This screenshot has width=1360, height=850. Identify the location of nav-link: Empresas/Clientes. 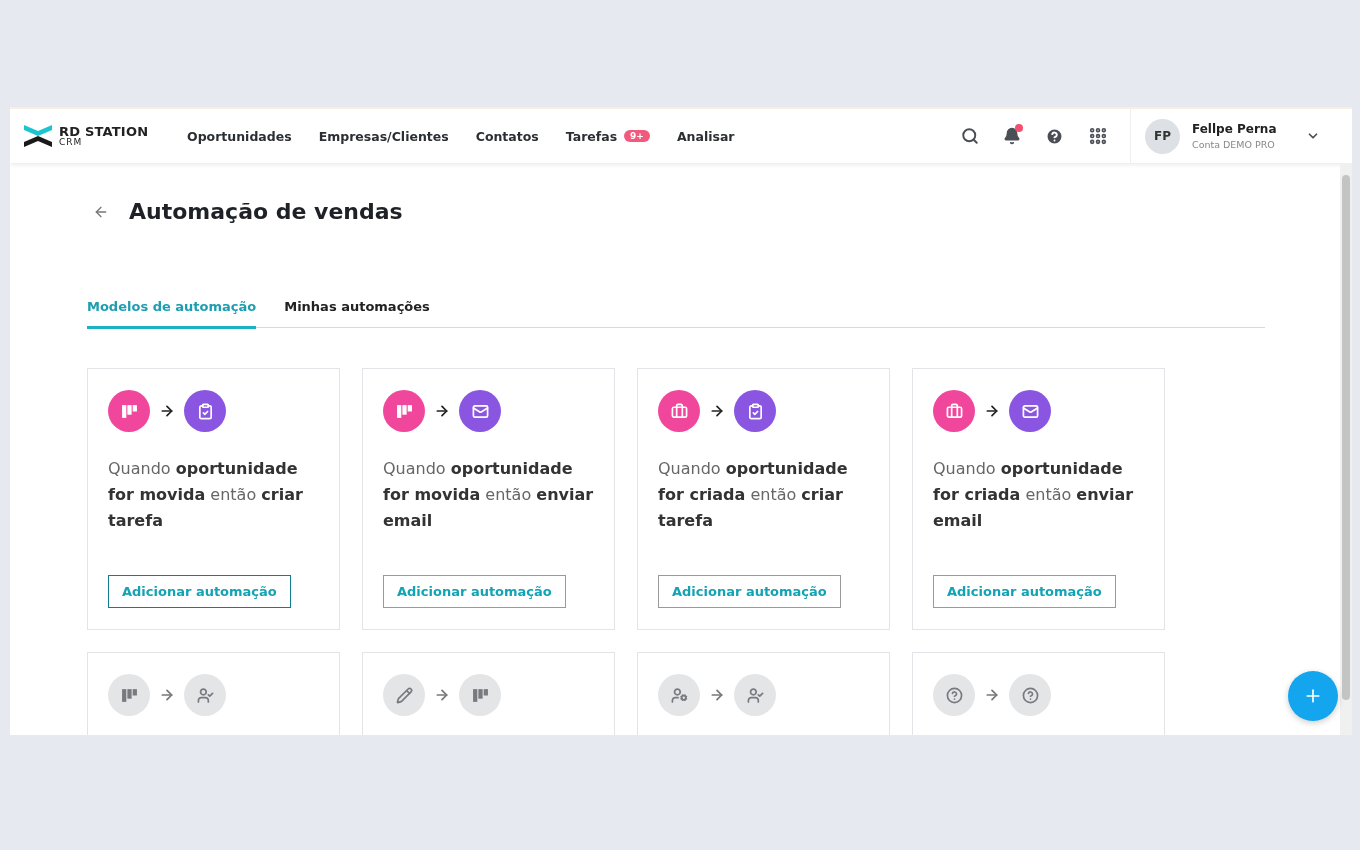
(383, 136).